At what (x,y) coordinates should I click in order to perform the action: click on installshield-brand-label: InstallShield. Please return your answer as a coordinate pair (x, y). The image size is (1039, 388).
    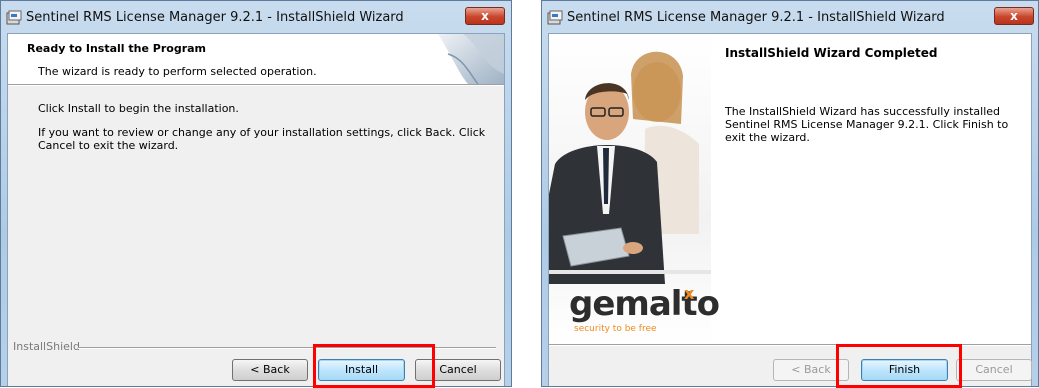
    Looking at the image, I should click on (46, 346).